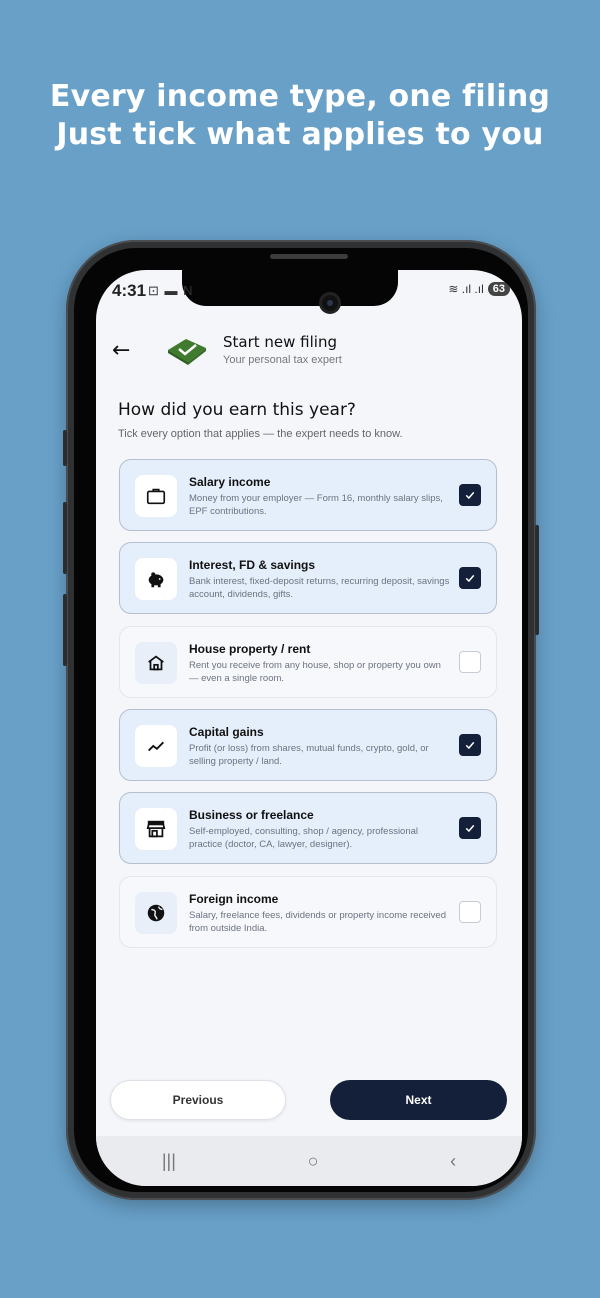 The image size is (600, 1298). Describe the element at coordinates (156, 496) in the screenshot. I see `briefcase-icon` at that location.